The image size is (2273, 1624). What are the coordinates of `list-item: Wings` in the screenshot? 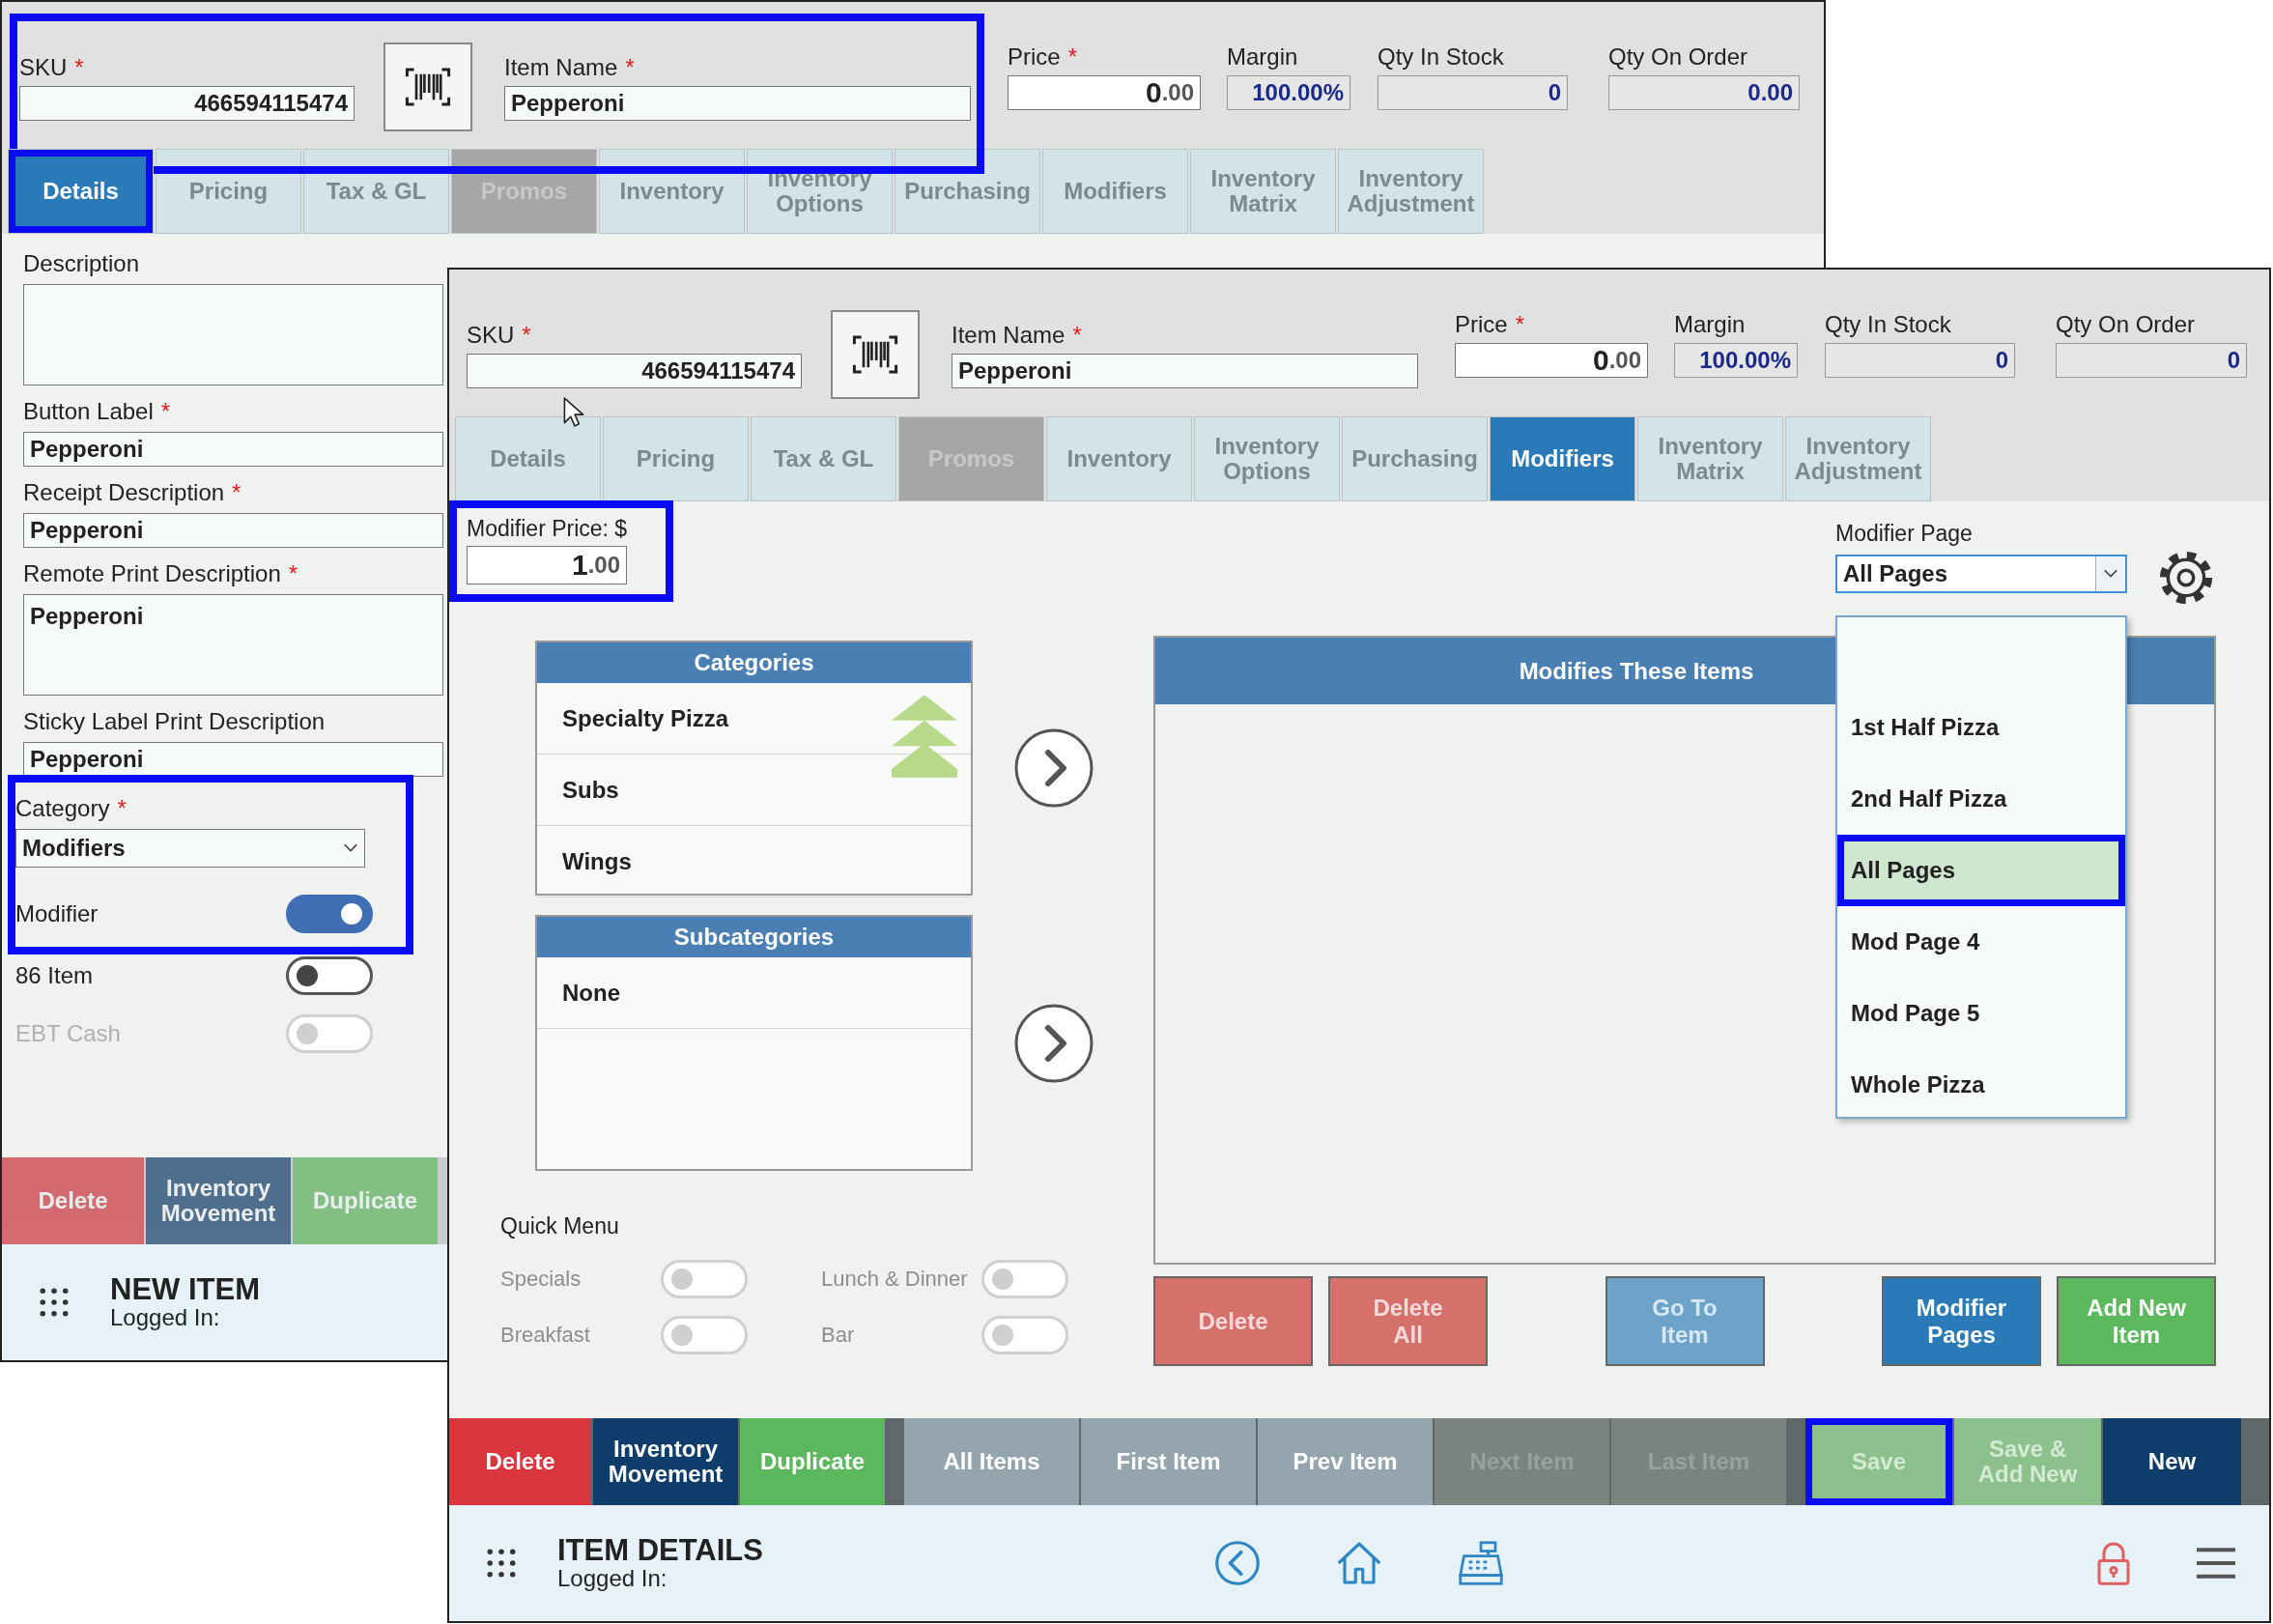 It's located at (754, 862).